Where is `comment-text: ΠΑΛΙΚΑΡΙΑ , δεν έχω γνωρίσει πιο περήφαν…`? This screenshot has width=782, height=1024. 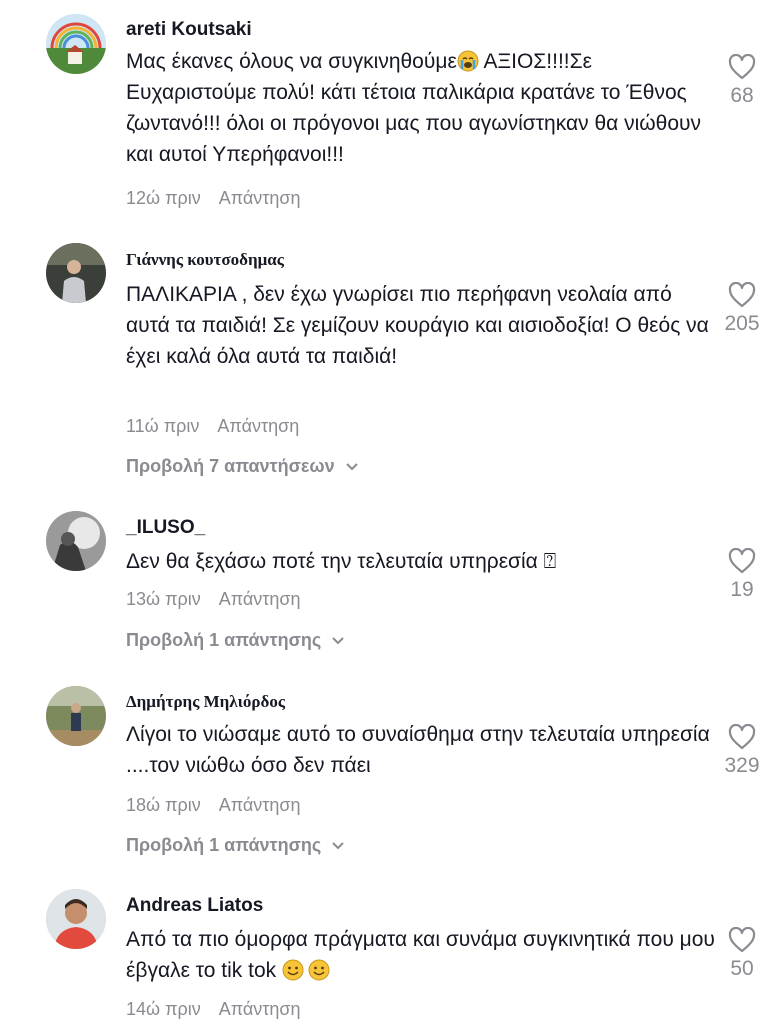 comment-text: ΠΑΛΙΚΑΡΙΑ , δεν έχω γνωρίσει πιο περήφαν… is located at coordinates (417, 325).